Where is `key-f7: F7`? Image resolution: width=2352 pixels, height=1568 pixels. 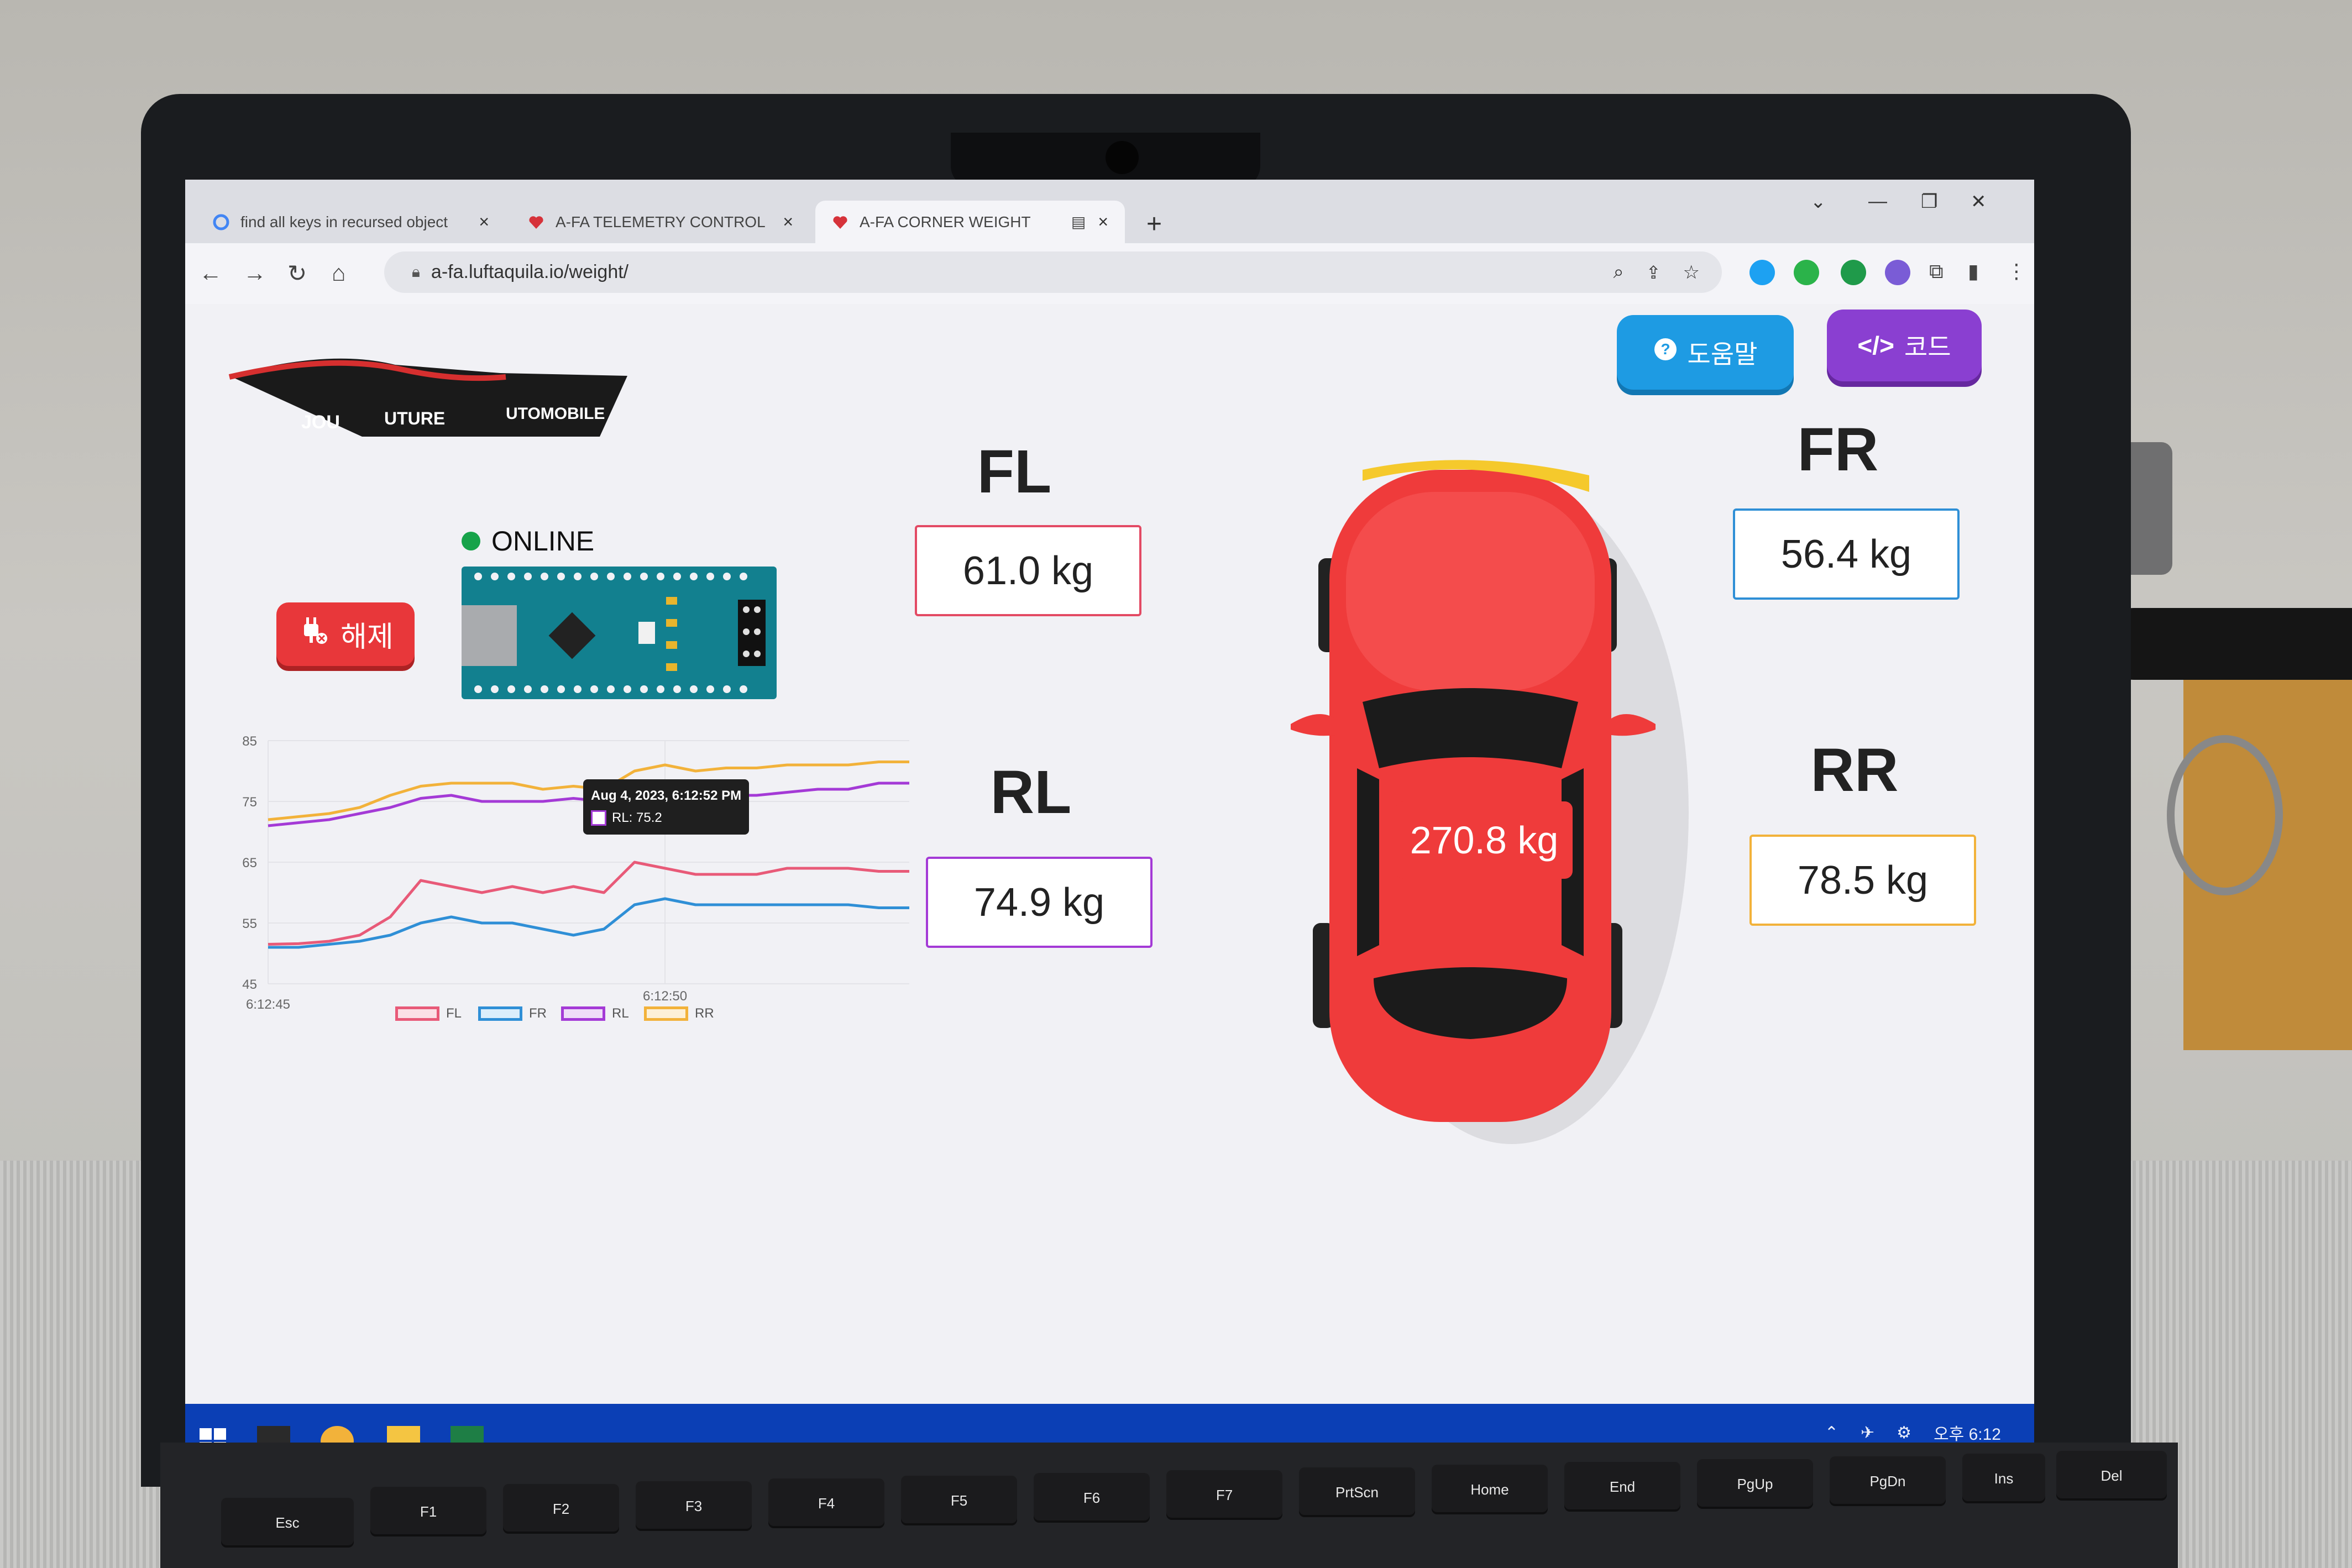
key-f7: F7 is located at coordinates (1224, 1495).